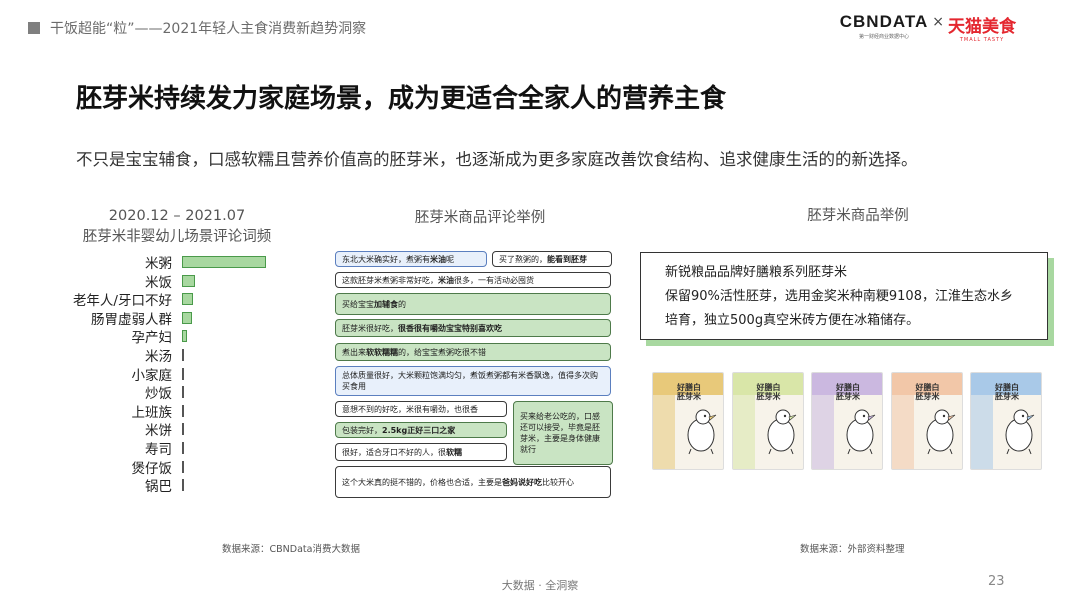 The image size is (1080, 605). I want to click on chart-category-label: 煲仔饭, so click(152, 468).